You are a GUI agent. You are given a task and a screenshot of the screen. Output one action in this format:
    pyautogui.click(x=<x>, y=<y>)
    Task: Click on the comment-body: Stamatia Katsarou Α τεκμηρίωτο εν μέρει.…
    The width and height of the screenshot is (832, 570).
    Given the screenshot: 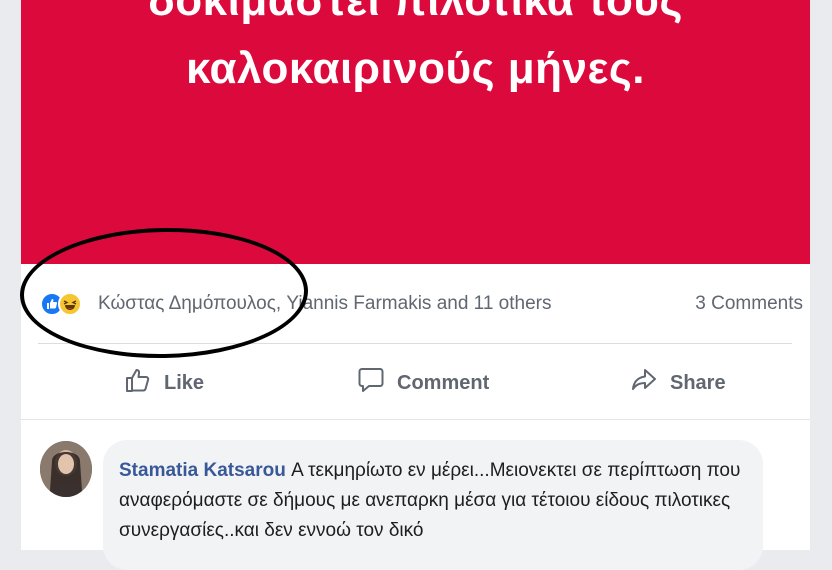 What is the action you would take?
    pyautogui.click(x=439, y=501)
    